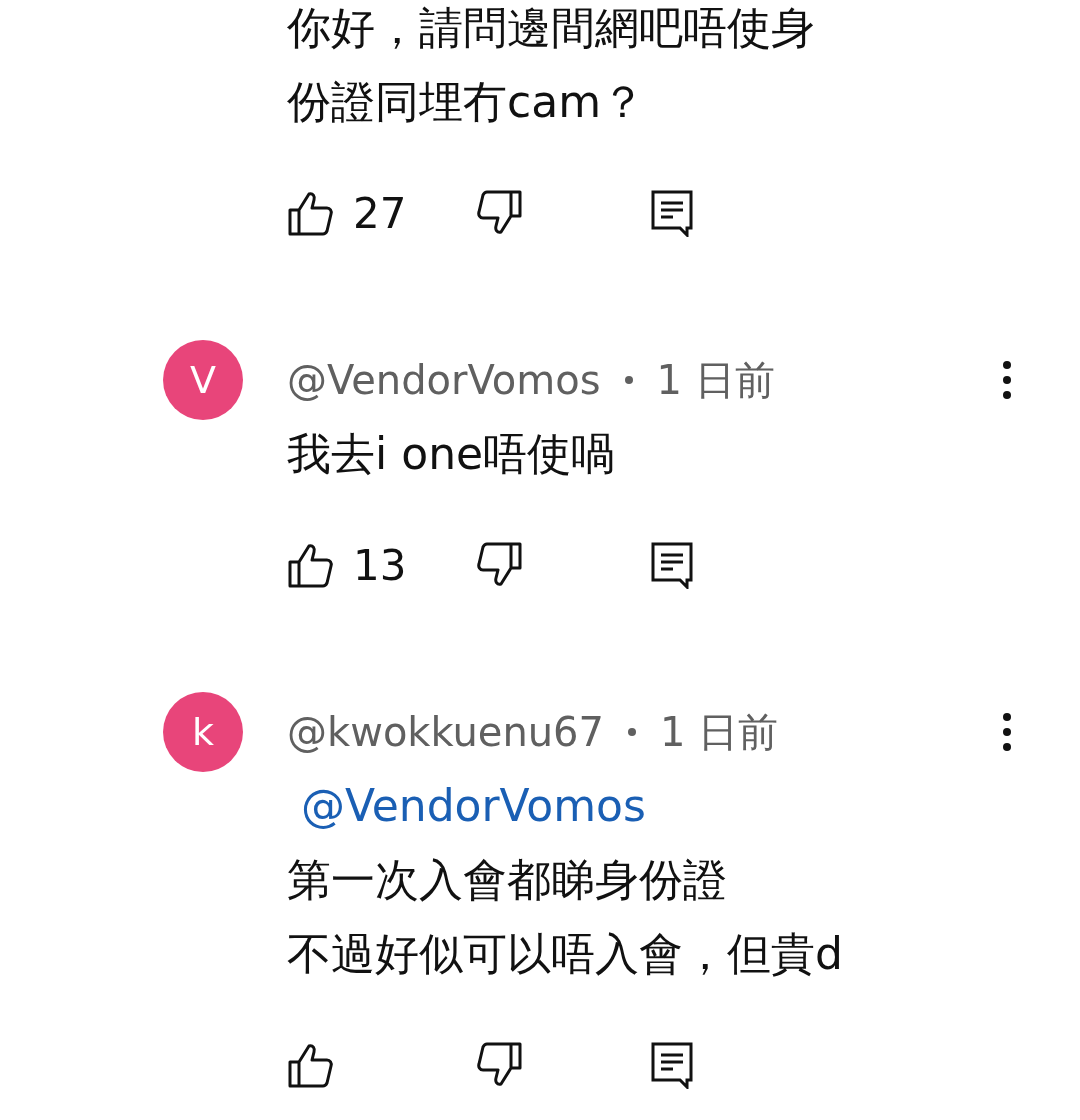  I want to click on mention-link: @VendorVomos, so click(653, 806).